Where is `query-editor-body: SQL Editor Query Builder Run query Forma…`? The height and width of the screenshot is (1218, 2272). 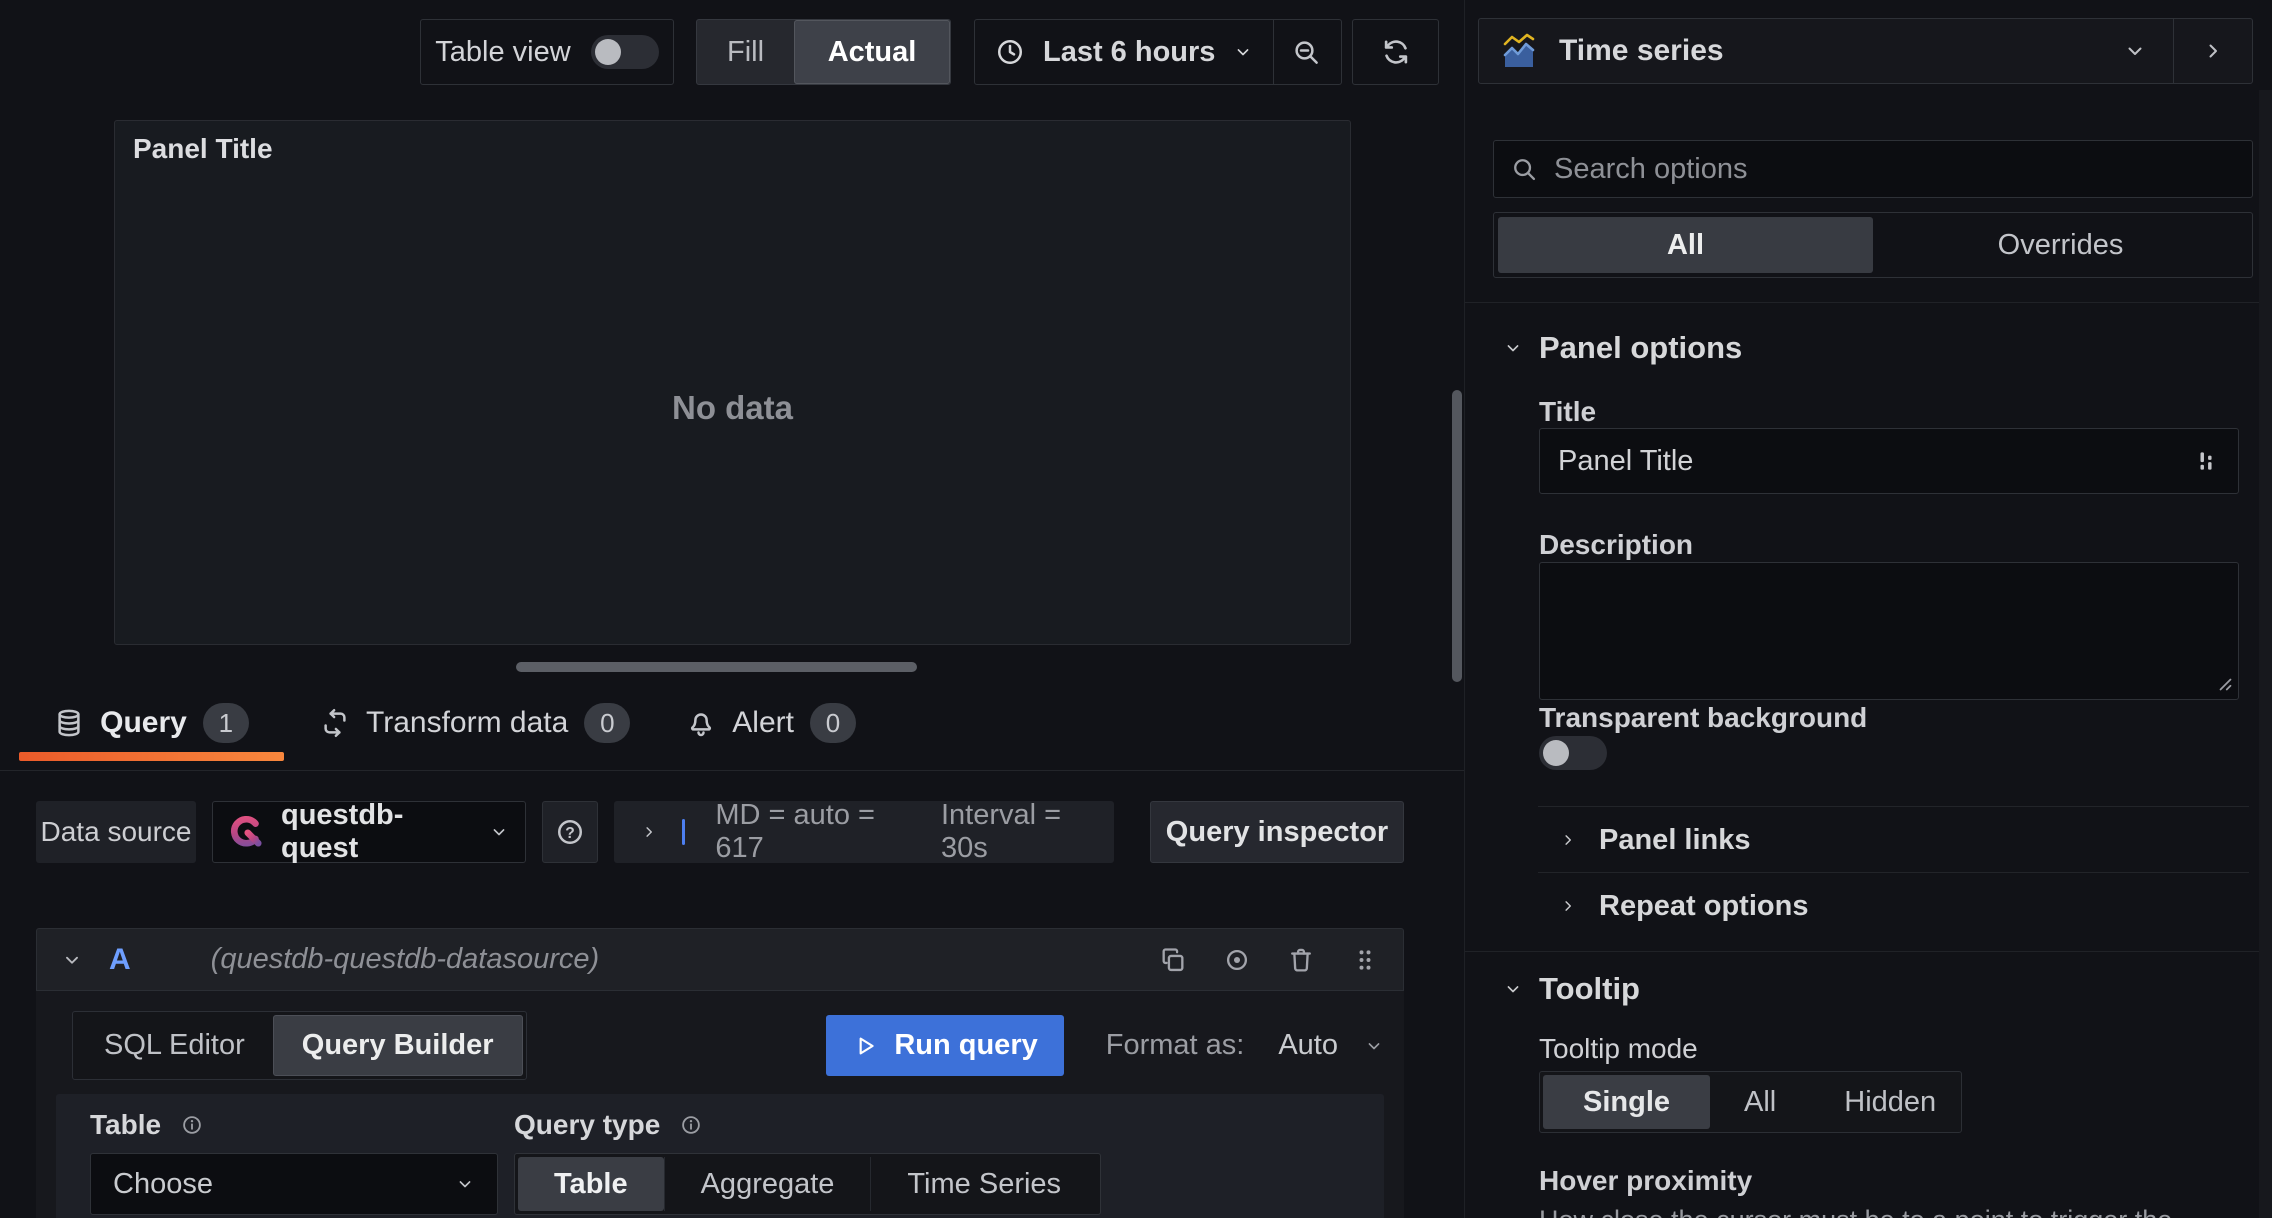 query-editor-body: SQL Editor Query Builder Run query Forma… is located at coordinates (720, 1104).